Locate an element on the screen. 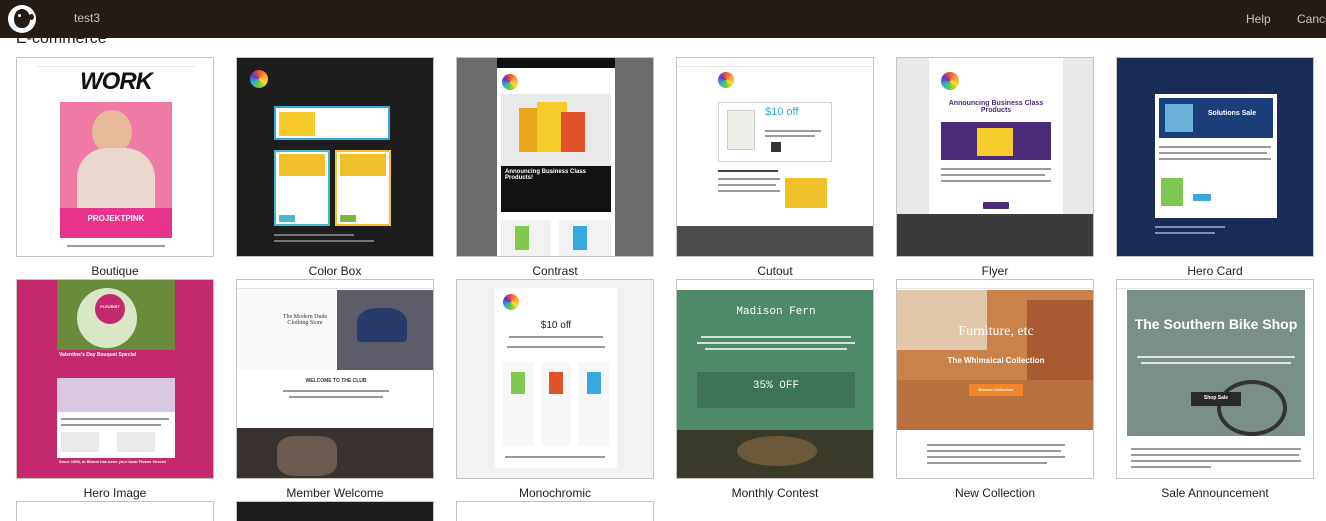 This screenshot has height=521, width=1326. newcoll-sub: The Whimsical Collection is located at coordinates (996, 360).